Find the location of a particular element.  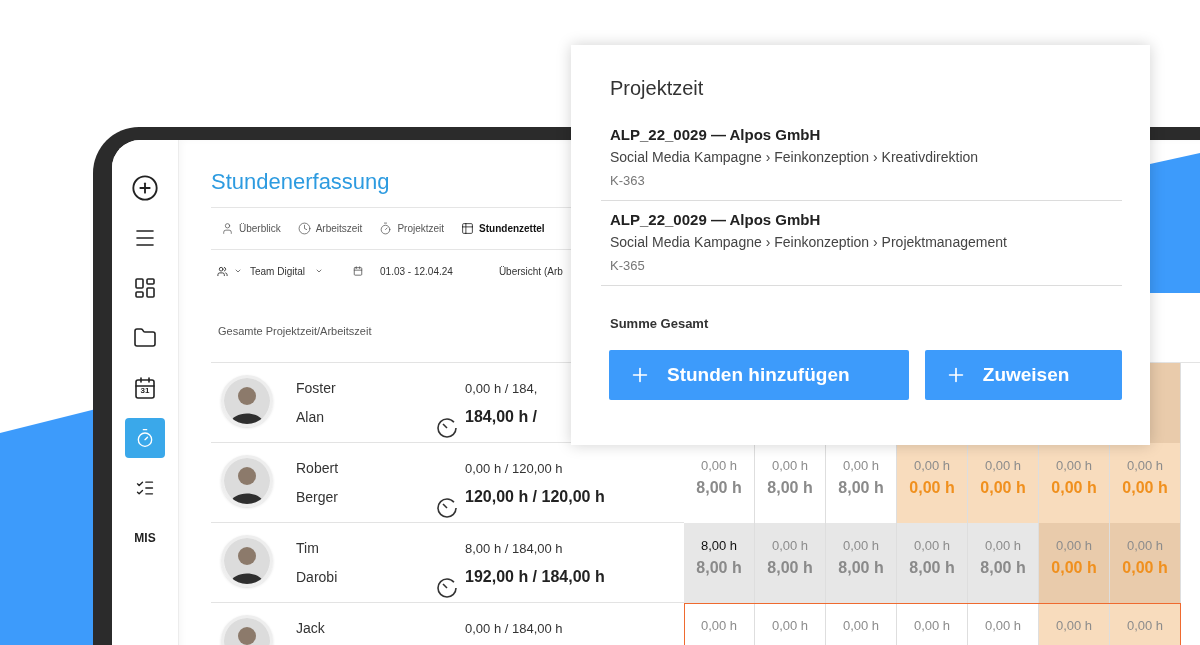

project-code: K-365 is located at coordinates (628, 265).